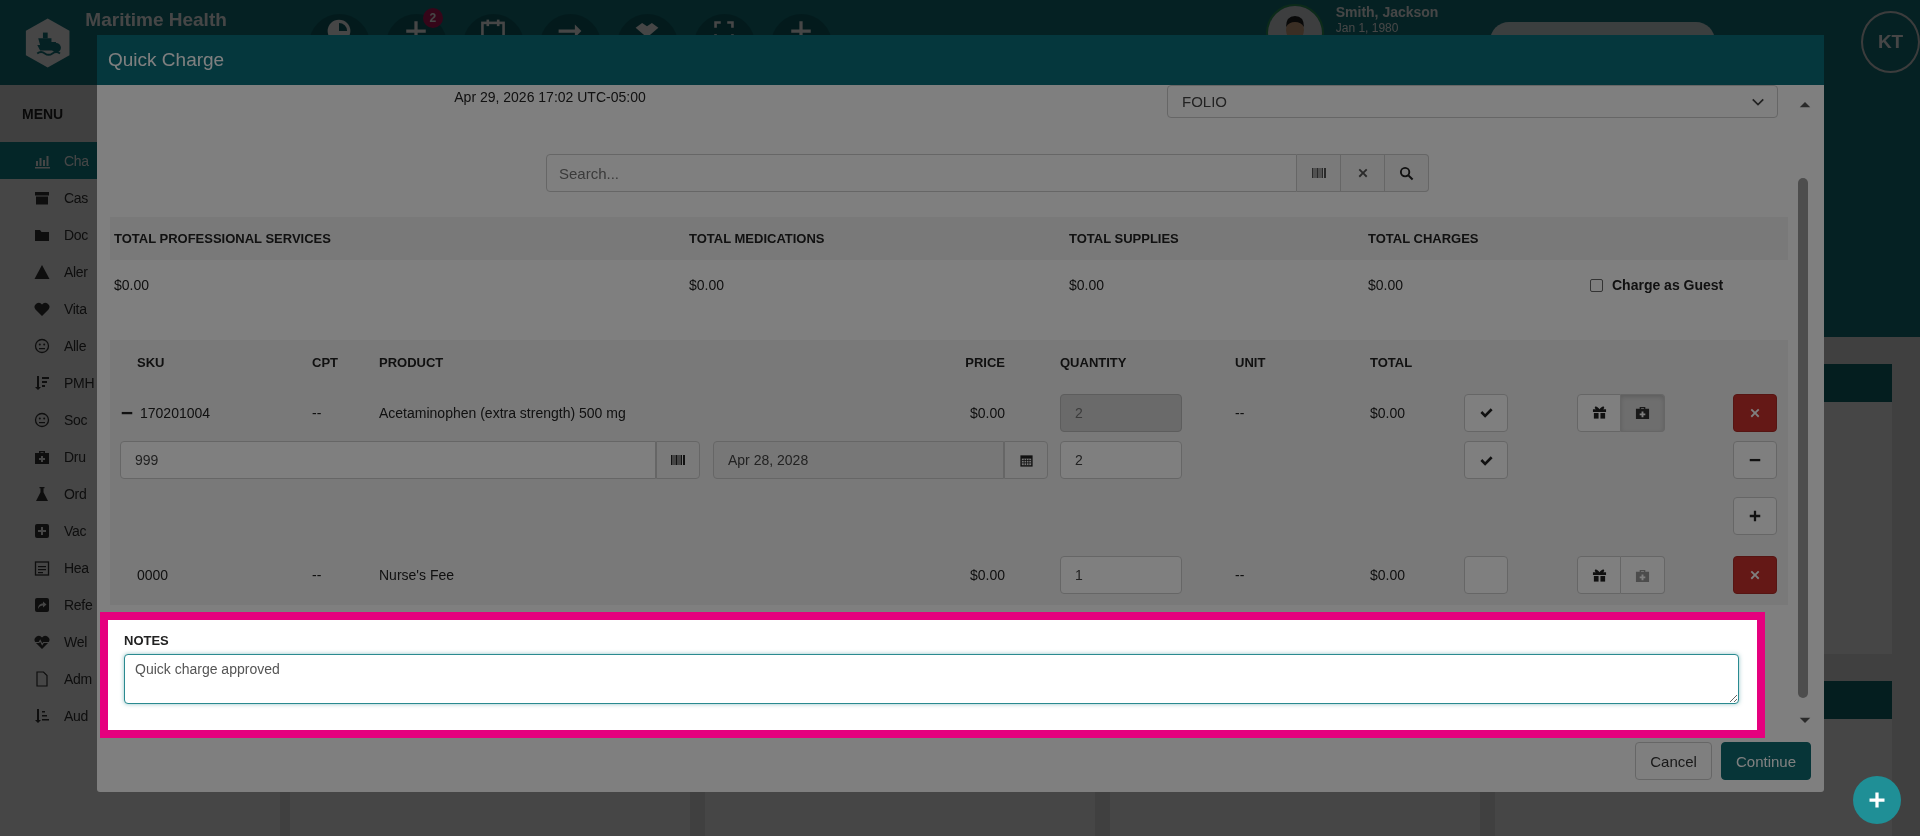 This screenshot has width=1920, height=836. I want to click on sidebar-label: Cas, so click(76, 197).